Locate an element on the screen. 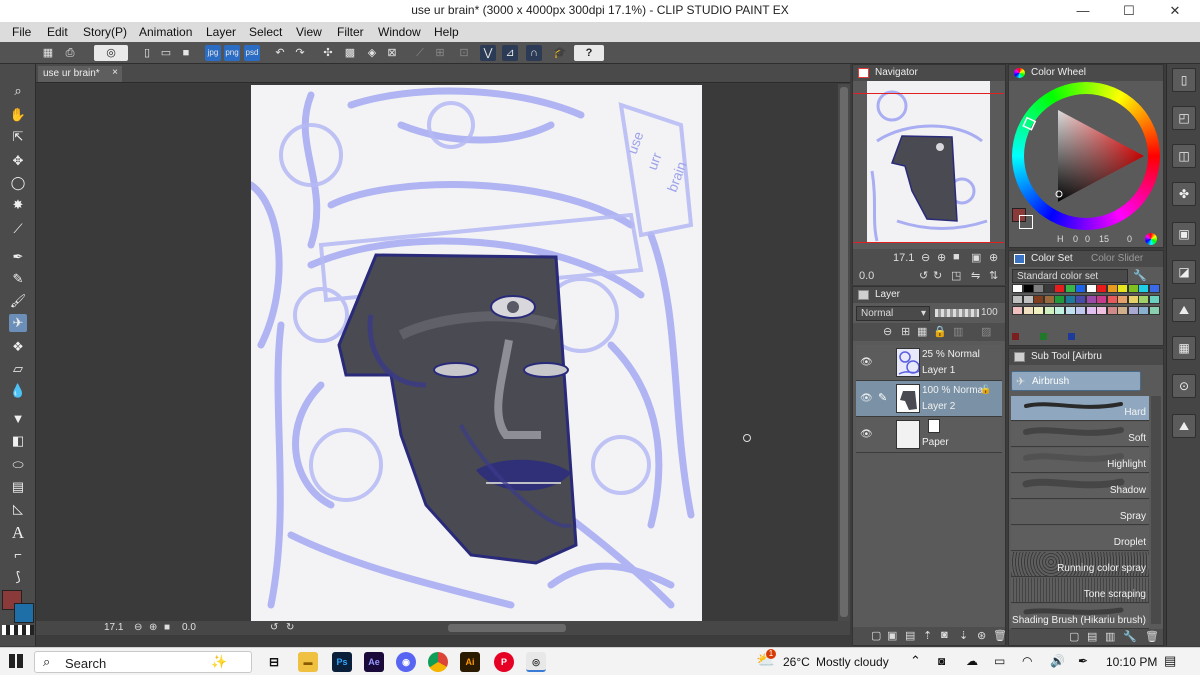 The width and height of the screenshot is (1200, 675). opacity-value: 100 is located at coordinates (989, 312).